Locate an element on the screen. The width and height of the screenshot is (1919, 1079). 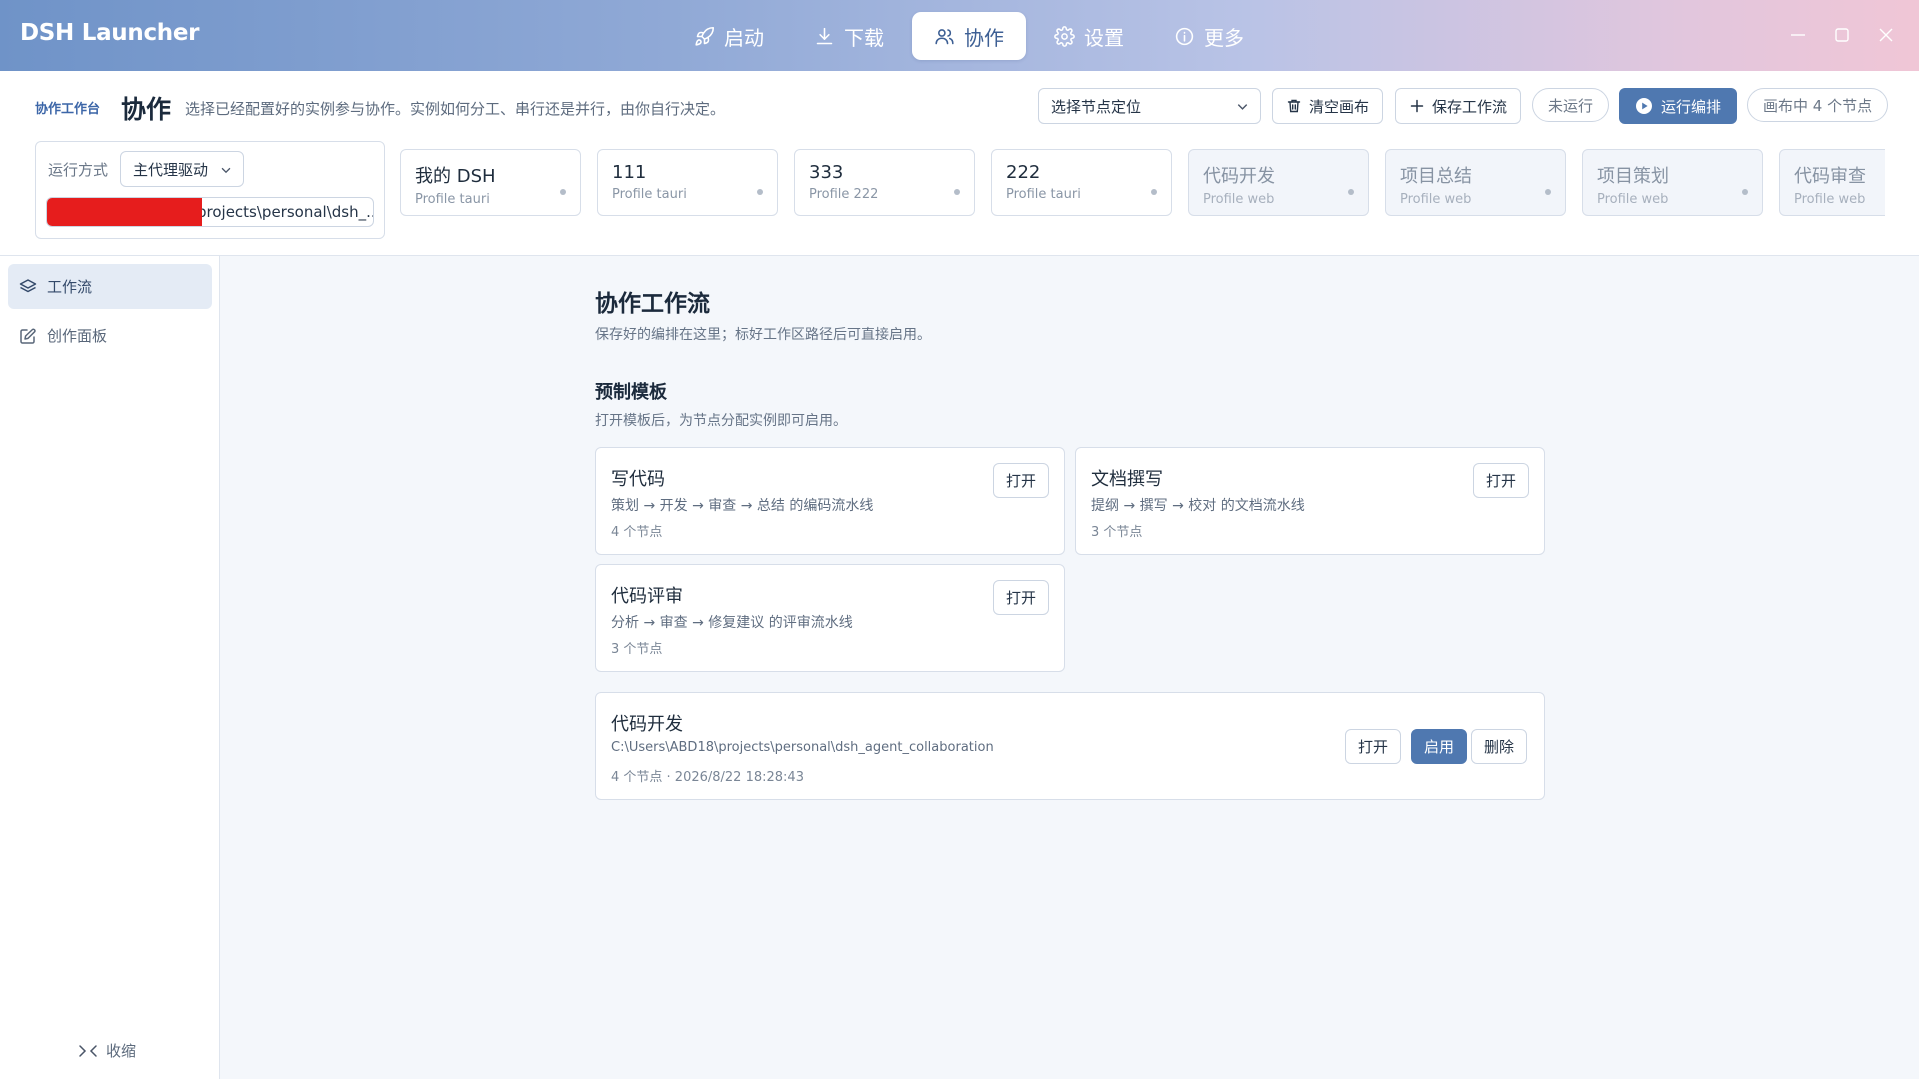
template-card-doc-writing: 文档撰写 提纲 → 撰写 → 校对 的文档流水线 3 个节点 打开 is located at coordinates (1310, 501).